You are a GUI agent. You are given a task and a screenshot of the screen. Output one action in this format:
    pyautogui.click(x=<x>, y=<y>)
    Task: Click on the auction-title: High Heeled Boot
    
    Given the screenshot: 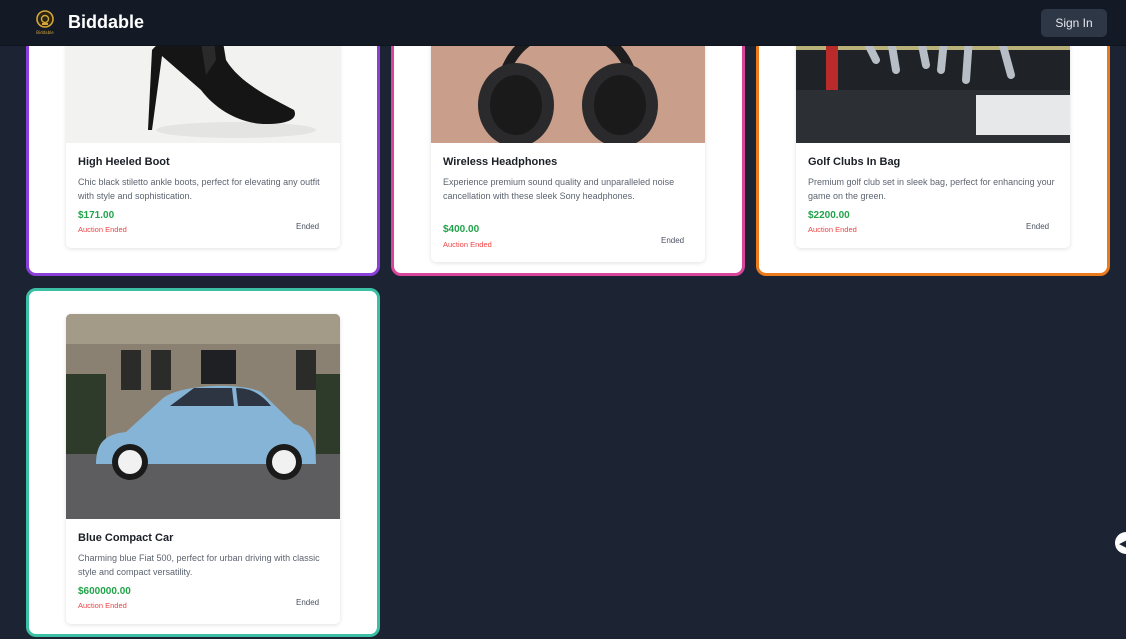 What is the action you would take?
    pyautogui.click(x=124, y=162)
    